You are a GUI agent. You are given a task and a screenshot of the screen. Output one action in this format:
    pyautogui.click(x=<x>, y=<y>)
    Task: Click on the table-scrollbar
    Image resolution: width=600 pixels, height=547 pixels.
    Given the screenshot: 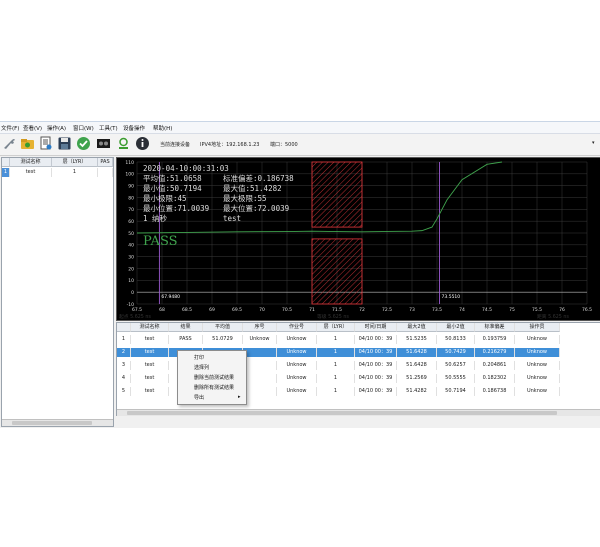 What is the action you would take?
    pyautogui.click(x=358, y=412)
    